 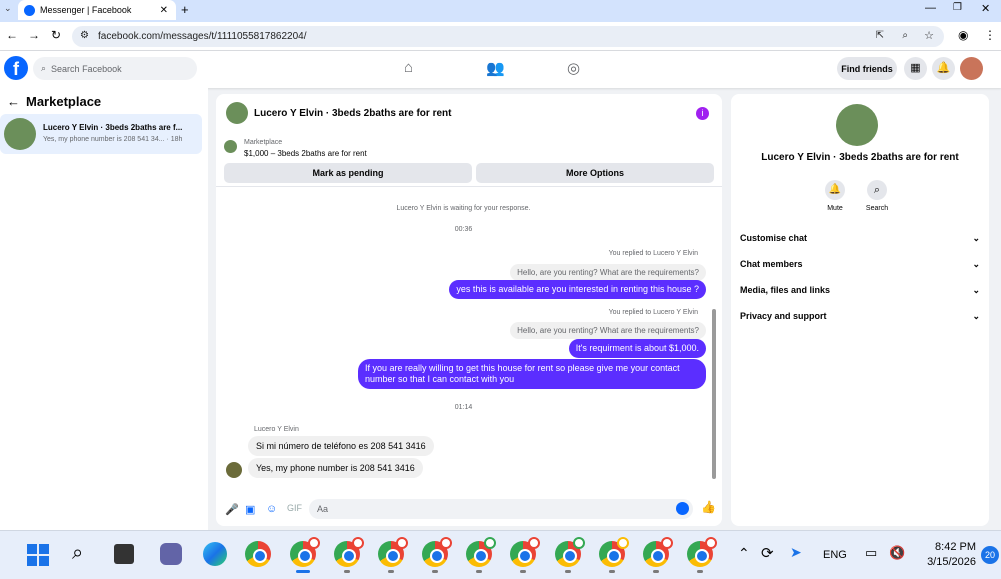 What do you see at coordinates (271, 509) in the screenshot?
I see `sticker-icon: ☺` at bounding box center [271, 509].